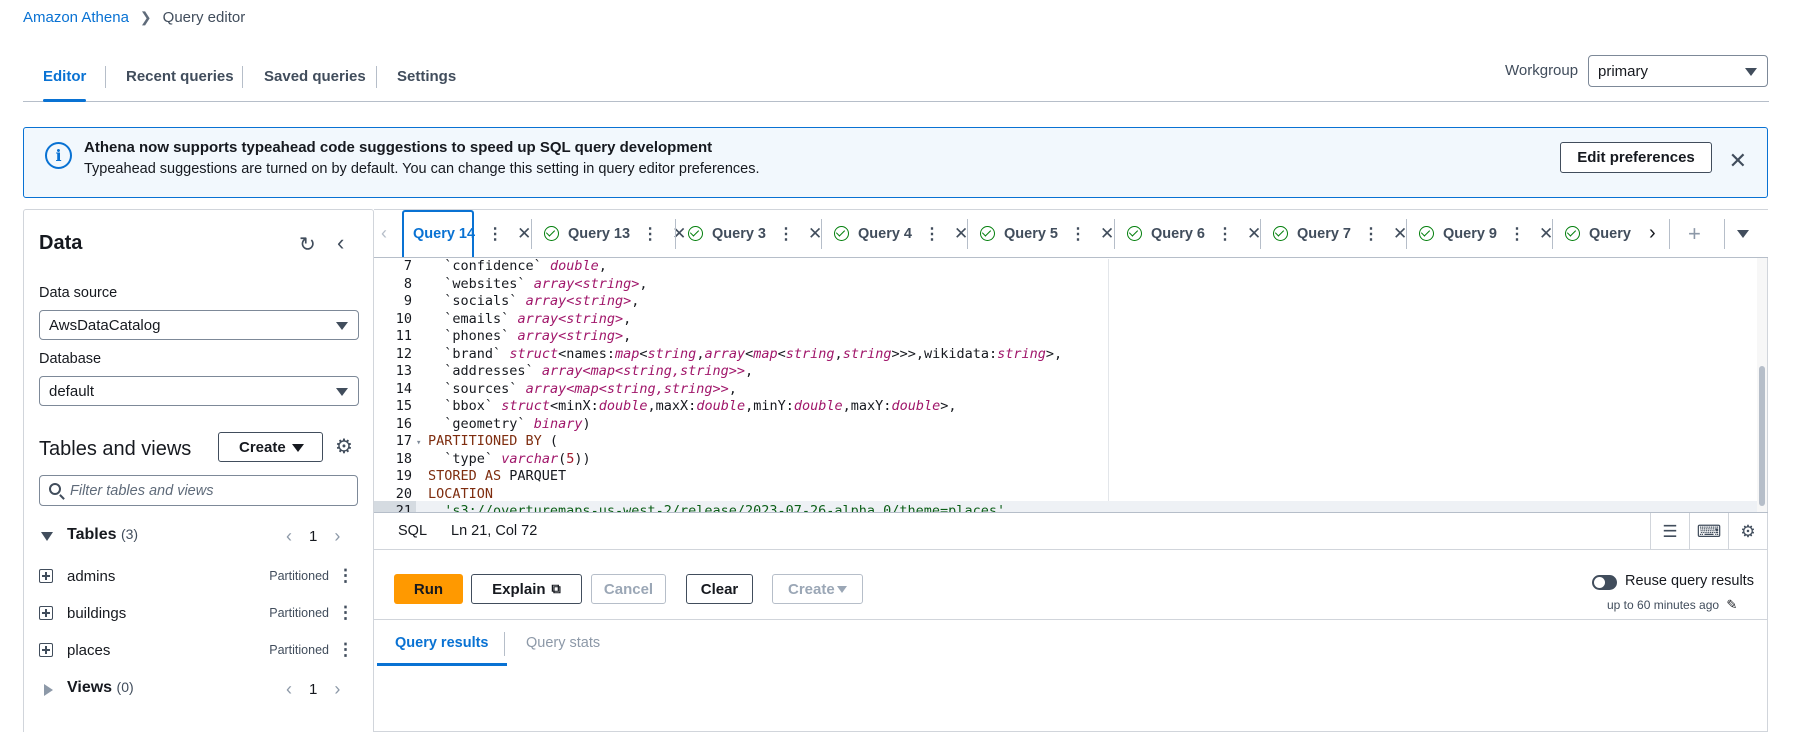  Describe the element at coordinates (48, 690) in the screenshot. I see `caret-right-icon` at that location.